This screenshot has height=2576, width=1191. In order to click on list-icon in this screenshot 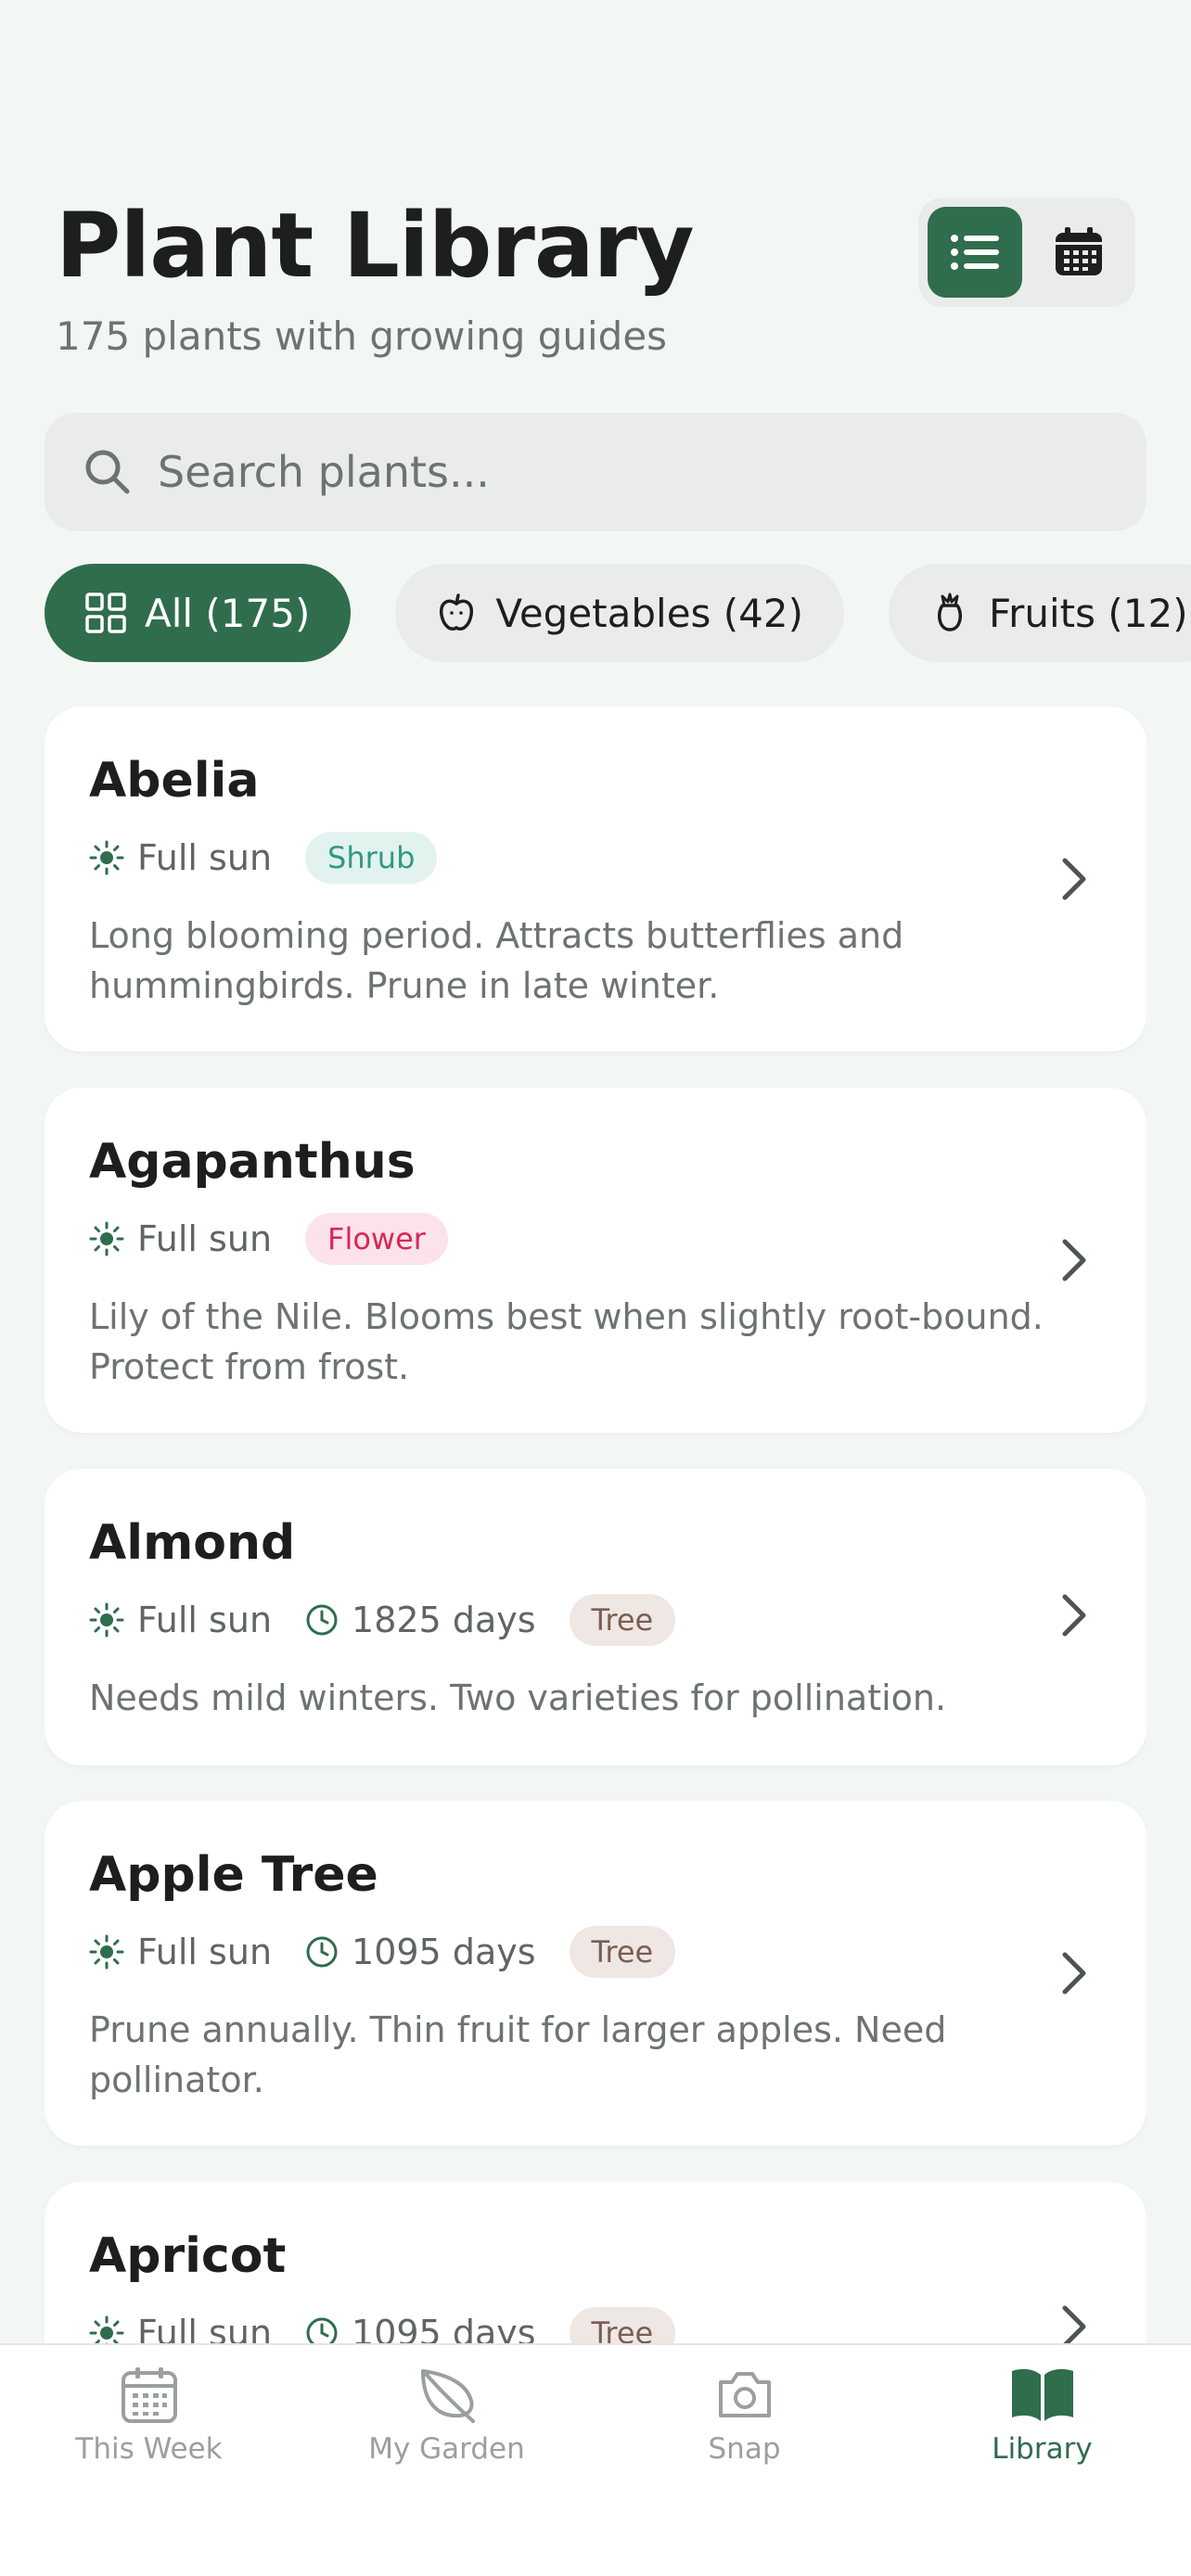, I will do `click(975, 253)`.